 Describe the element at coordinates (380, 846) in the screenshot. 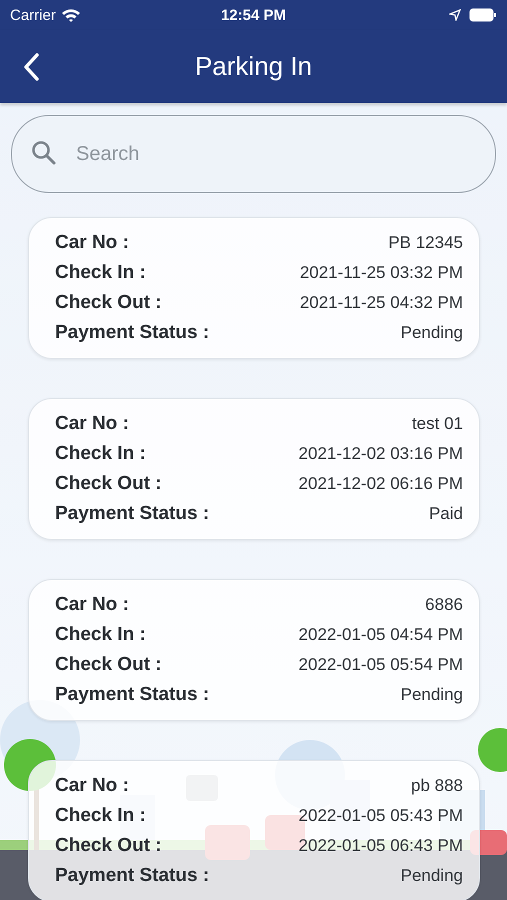

I see `field-value: 2022-01-05 06:43 PM` at that location.